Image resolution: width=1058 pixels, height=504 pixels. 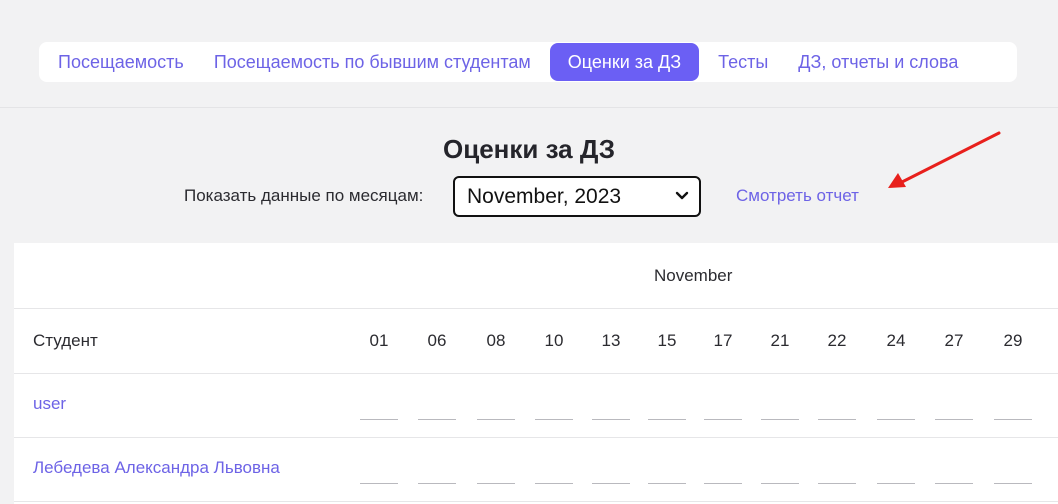 What do you see at coordinates (797, 196) in the screenshot?
I see `view-report-link: Смотреть отчет` at bounding box center [797, 196].